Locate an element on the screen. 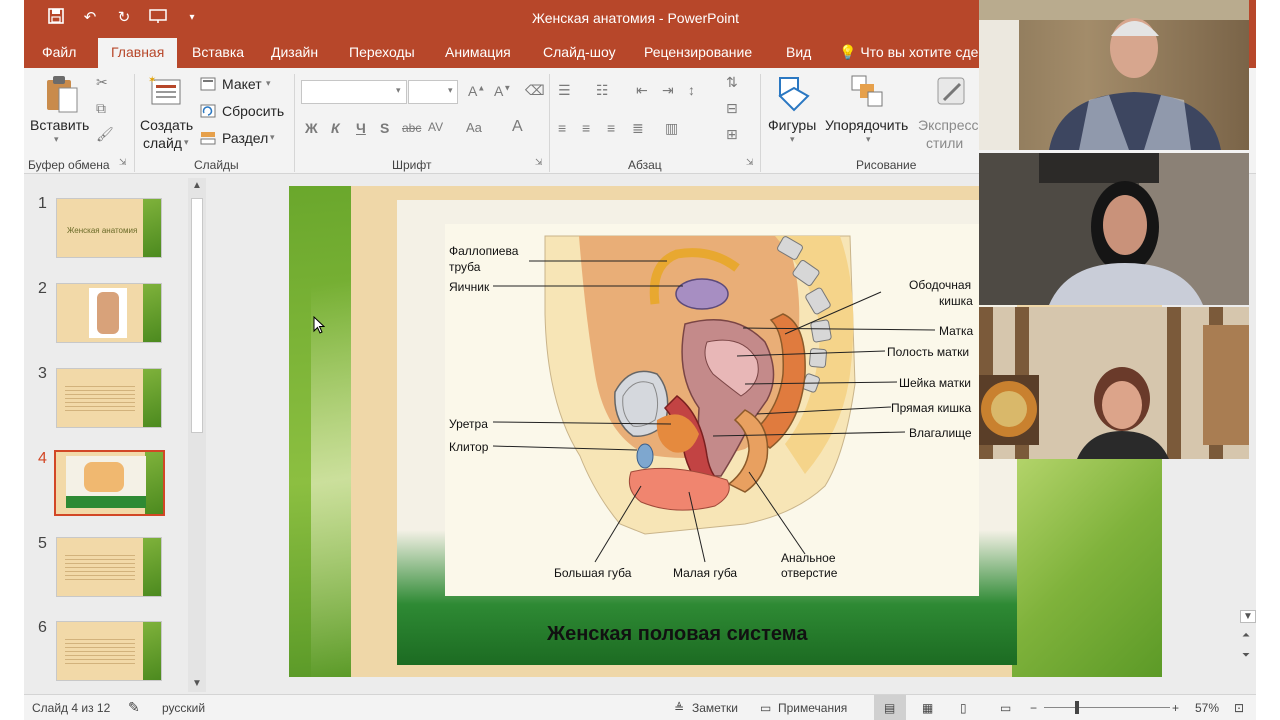  scrollbar-thumb is located at coordinates (197, 315).